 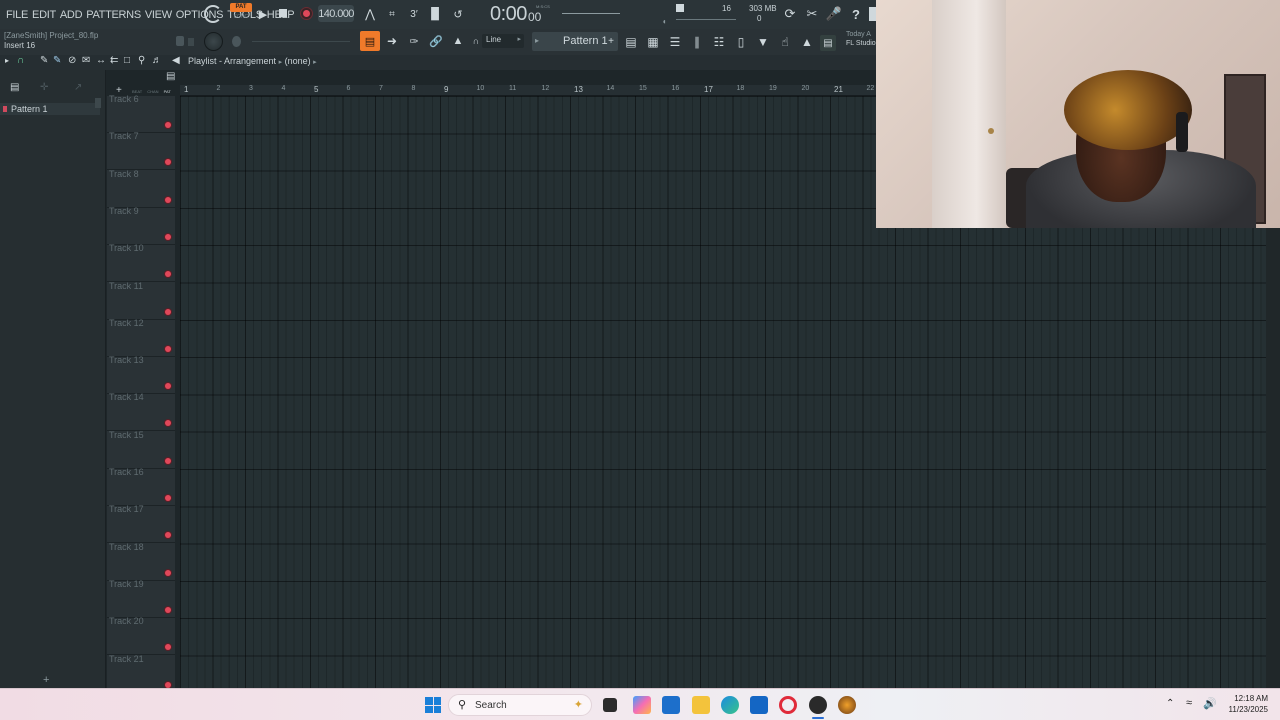 I want to click on automation-icon: ↗, so click(x=78, y=87).